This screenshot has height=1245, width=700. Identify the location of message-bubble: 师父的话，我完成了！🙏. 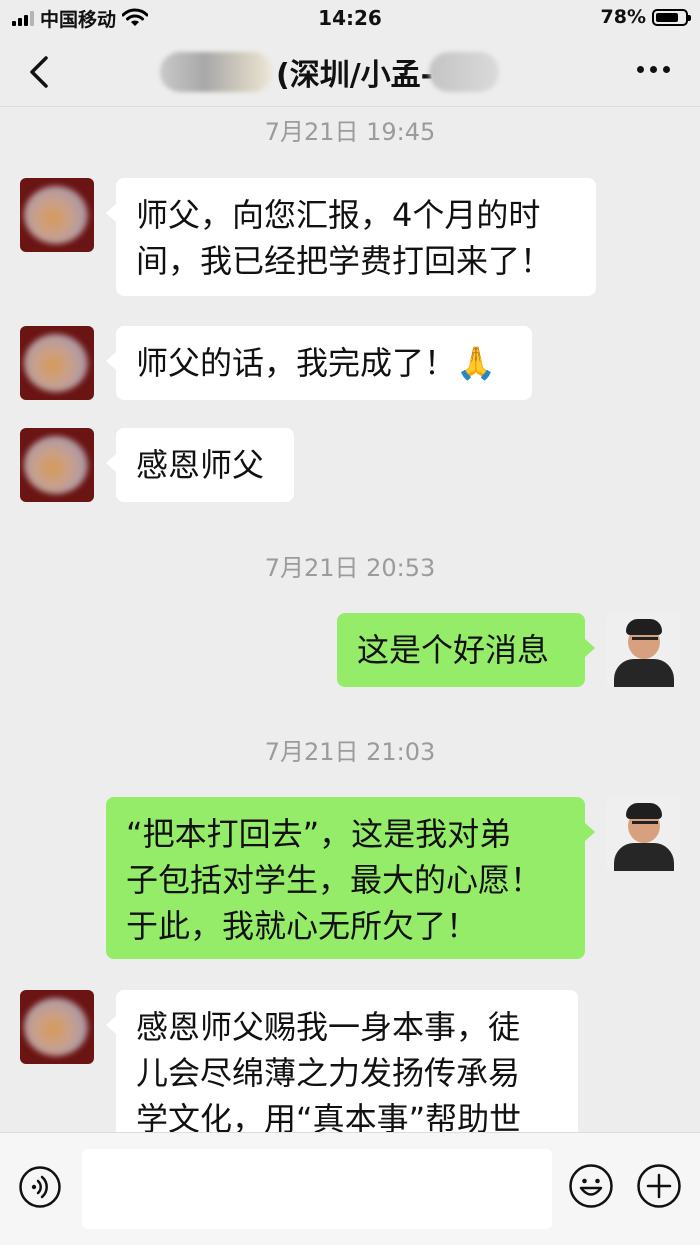
(319, 363).